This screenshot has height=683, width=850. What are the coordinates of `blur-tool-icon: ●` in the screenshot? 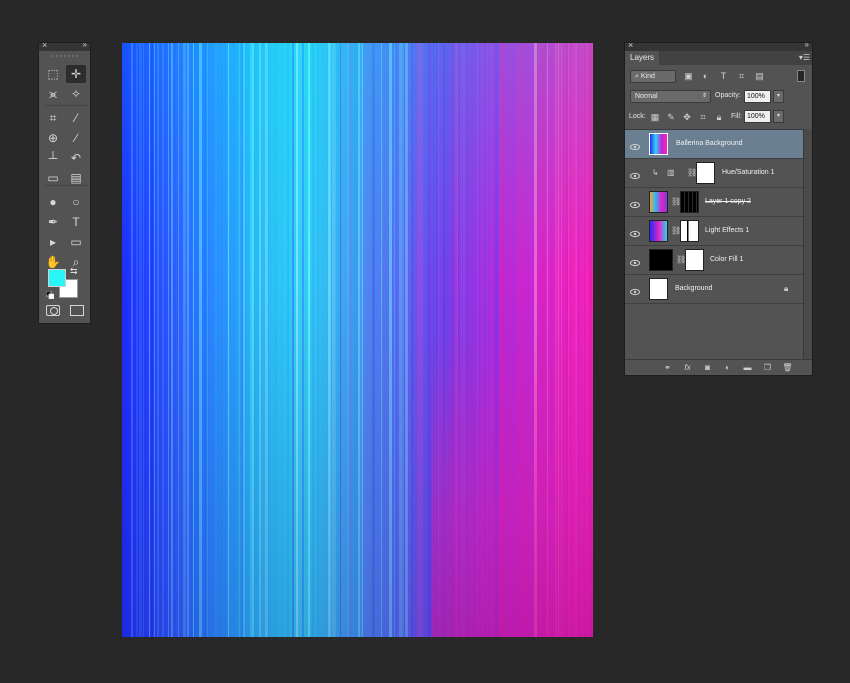 It's located at (53, 202).